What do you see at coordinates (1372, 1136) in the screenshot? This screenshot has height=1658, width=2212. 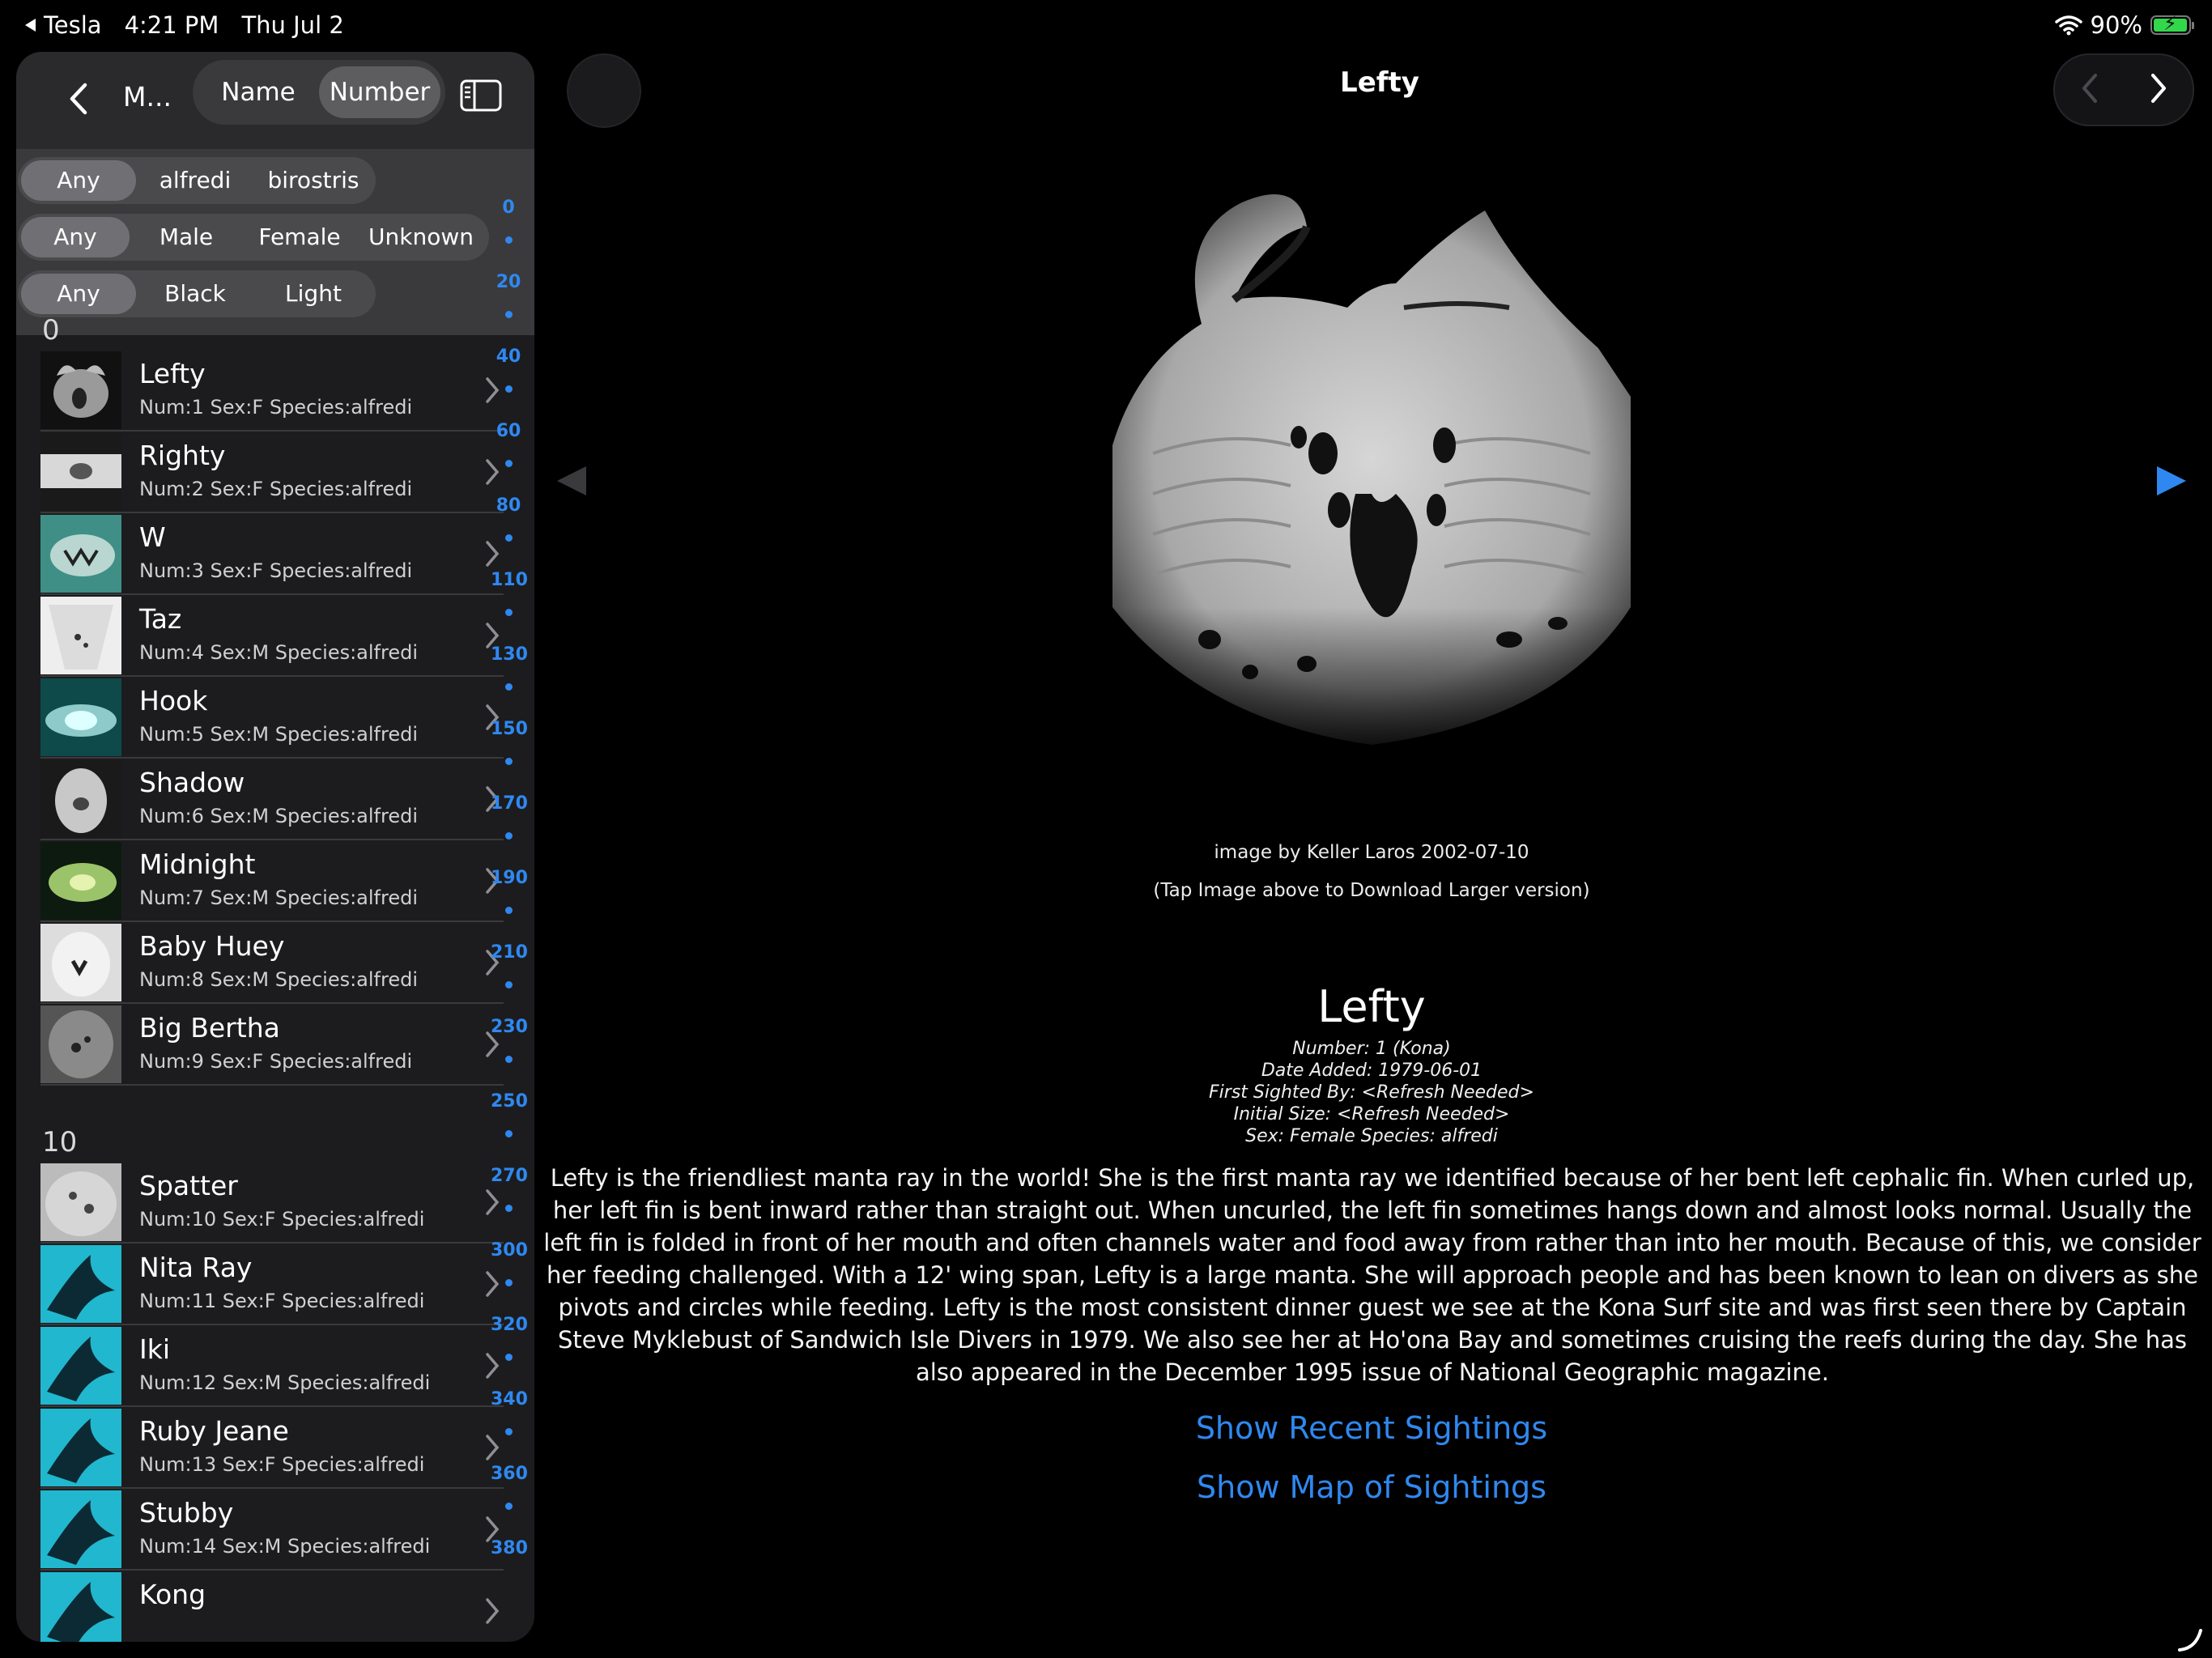 I see `fact-sex-species: Sex: Female Species: alfredi` at bounding box center [1372, 1136].